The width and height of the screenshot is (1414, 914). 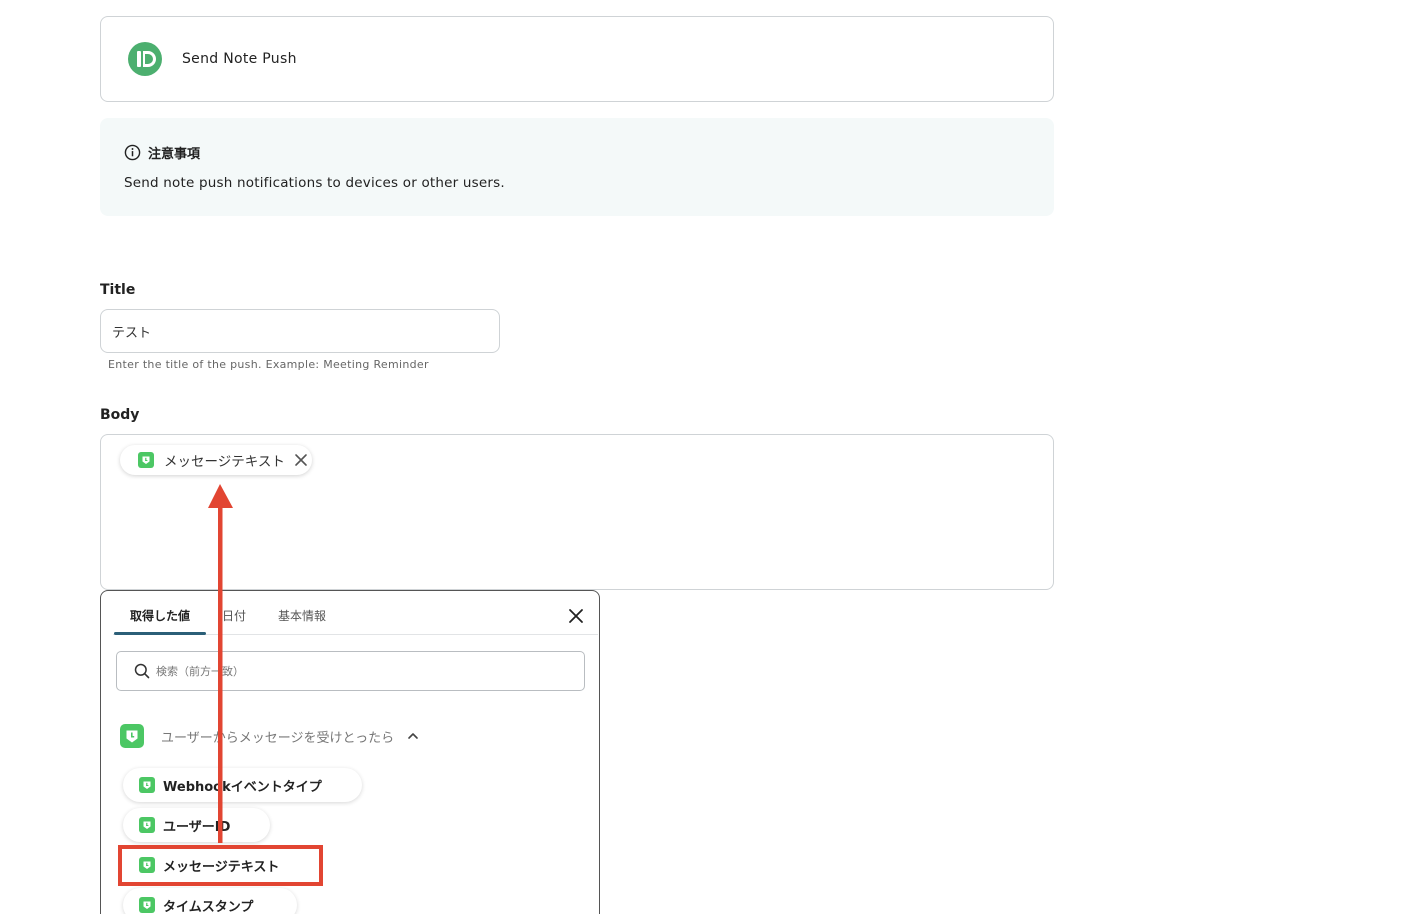 What do you see at coordinates (234, 615) in the screenshot?
I see `tab-date: 日付` at bounding box center [234, 615].